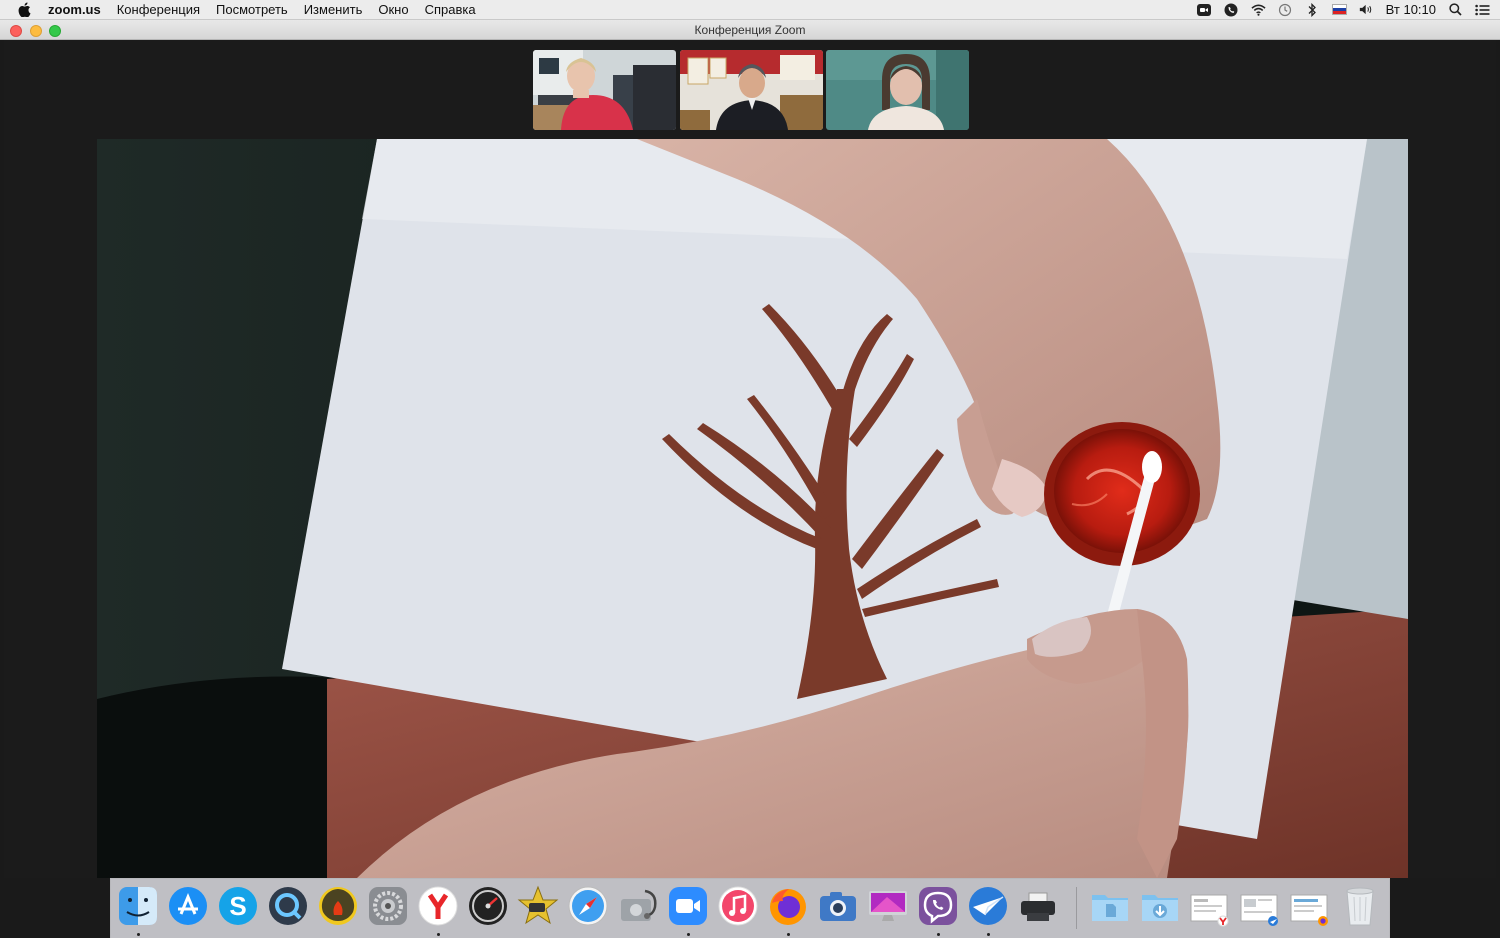 The image size is (1500, 938). I want to click on dock-firefox, so click(788, 906).